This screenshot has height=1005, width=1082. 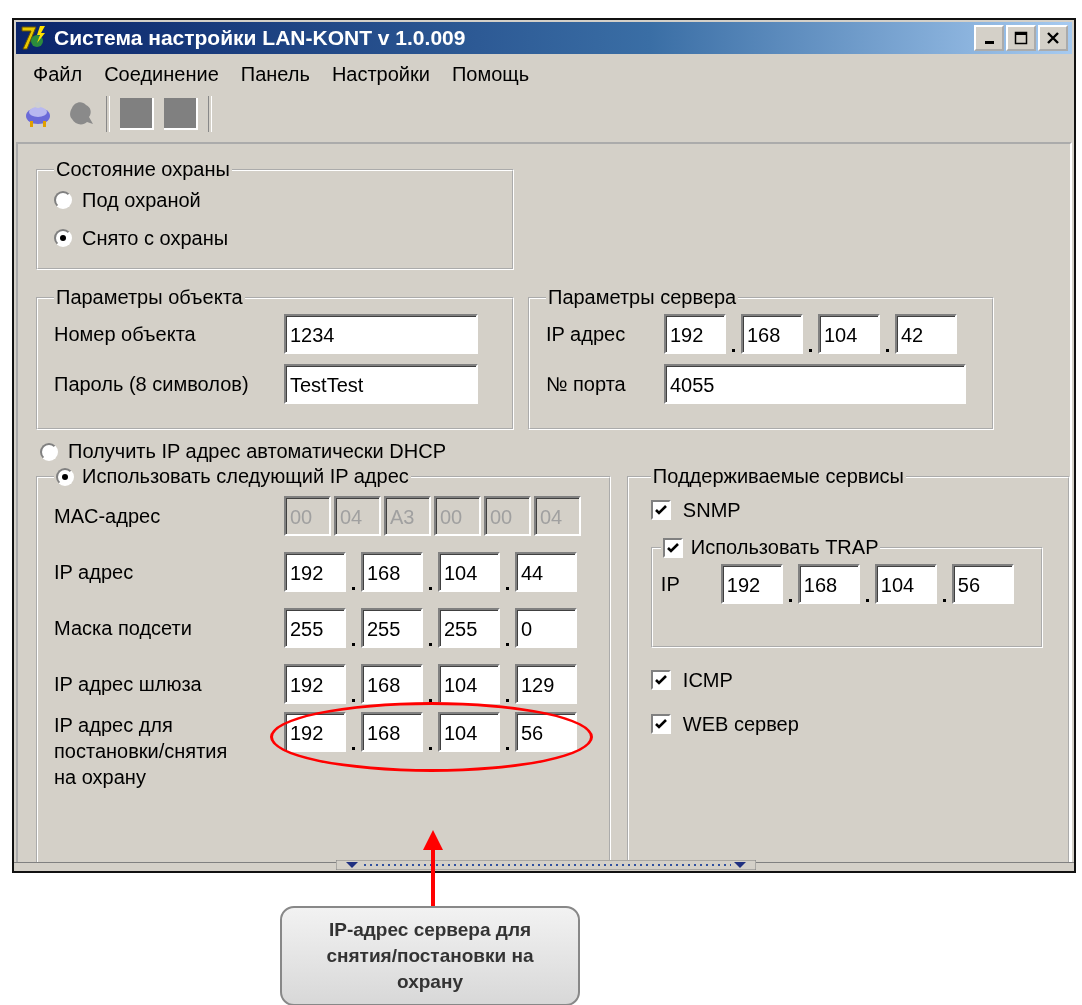 I want to click on maximize-icon, so click(x=1021, y=38).